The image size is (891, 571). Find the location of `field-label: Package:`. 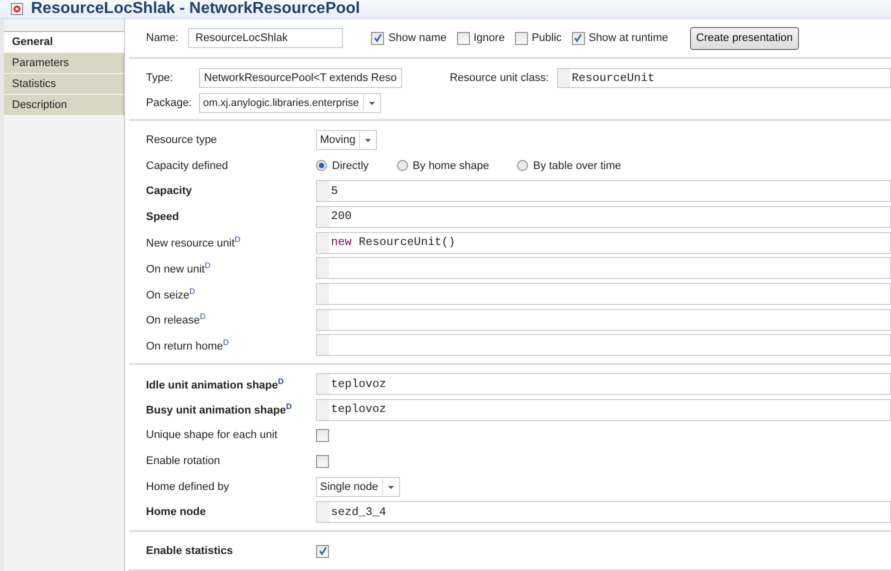

field-label: Package: is located at coordinates (169, 103).